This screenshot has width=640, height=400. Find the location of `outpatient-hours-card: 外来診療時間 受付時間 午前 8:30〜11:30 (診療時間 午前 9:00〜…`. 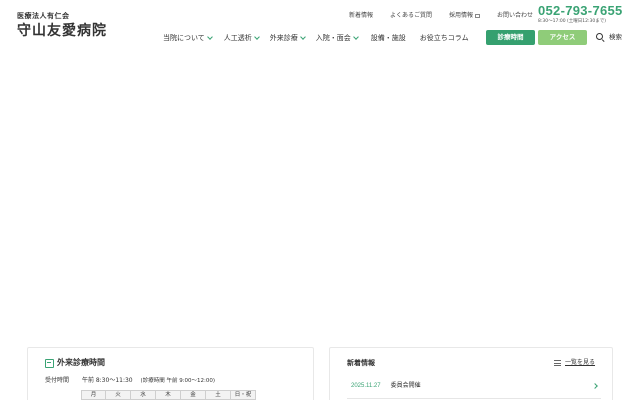

outpatient-hours-card: 外来診療時間 受付時間 午前 8:30〜11:30 (診療時間 午前 9:00〜… is located at coordinates (170, 373).